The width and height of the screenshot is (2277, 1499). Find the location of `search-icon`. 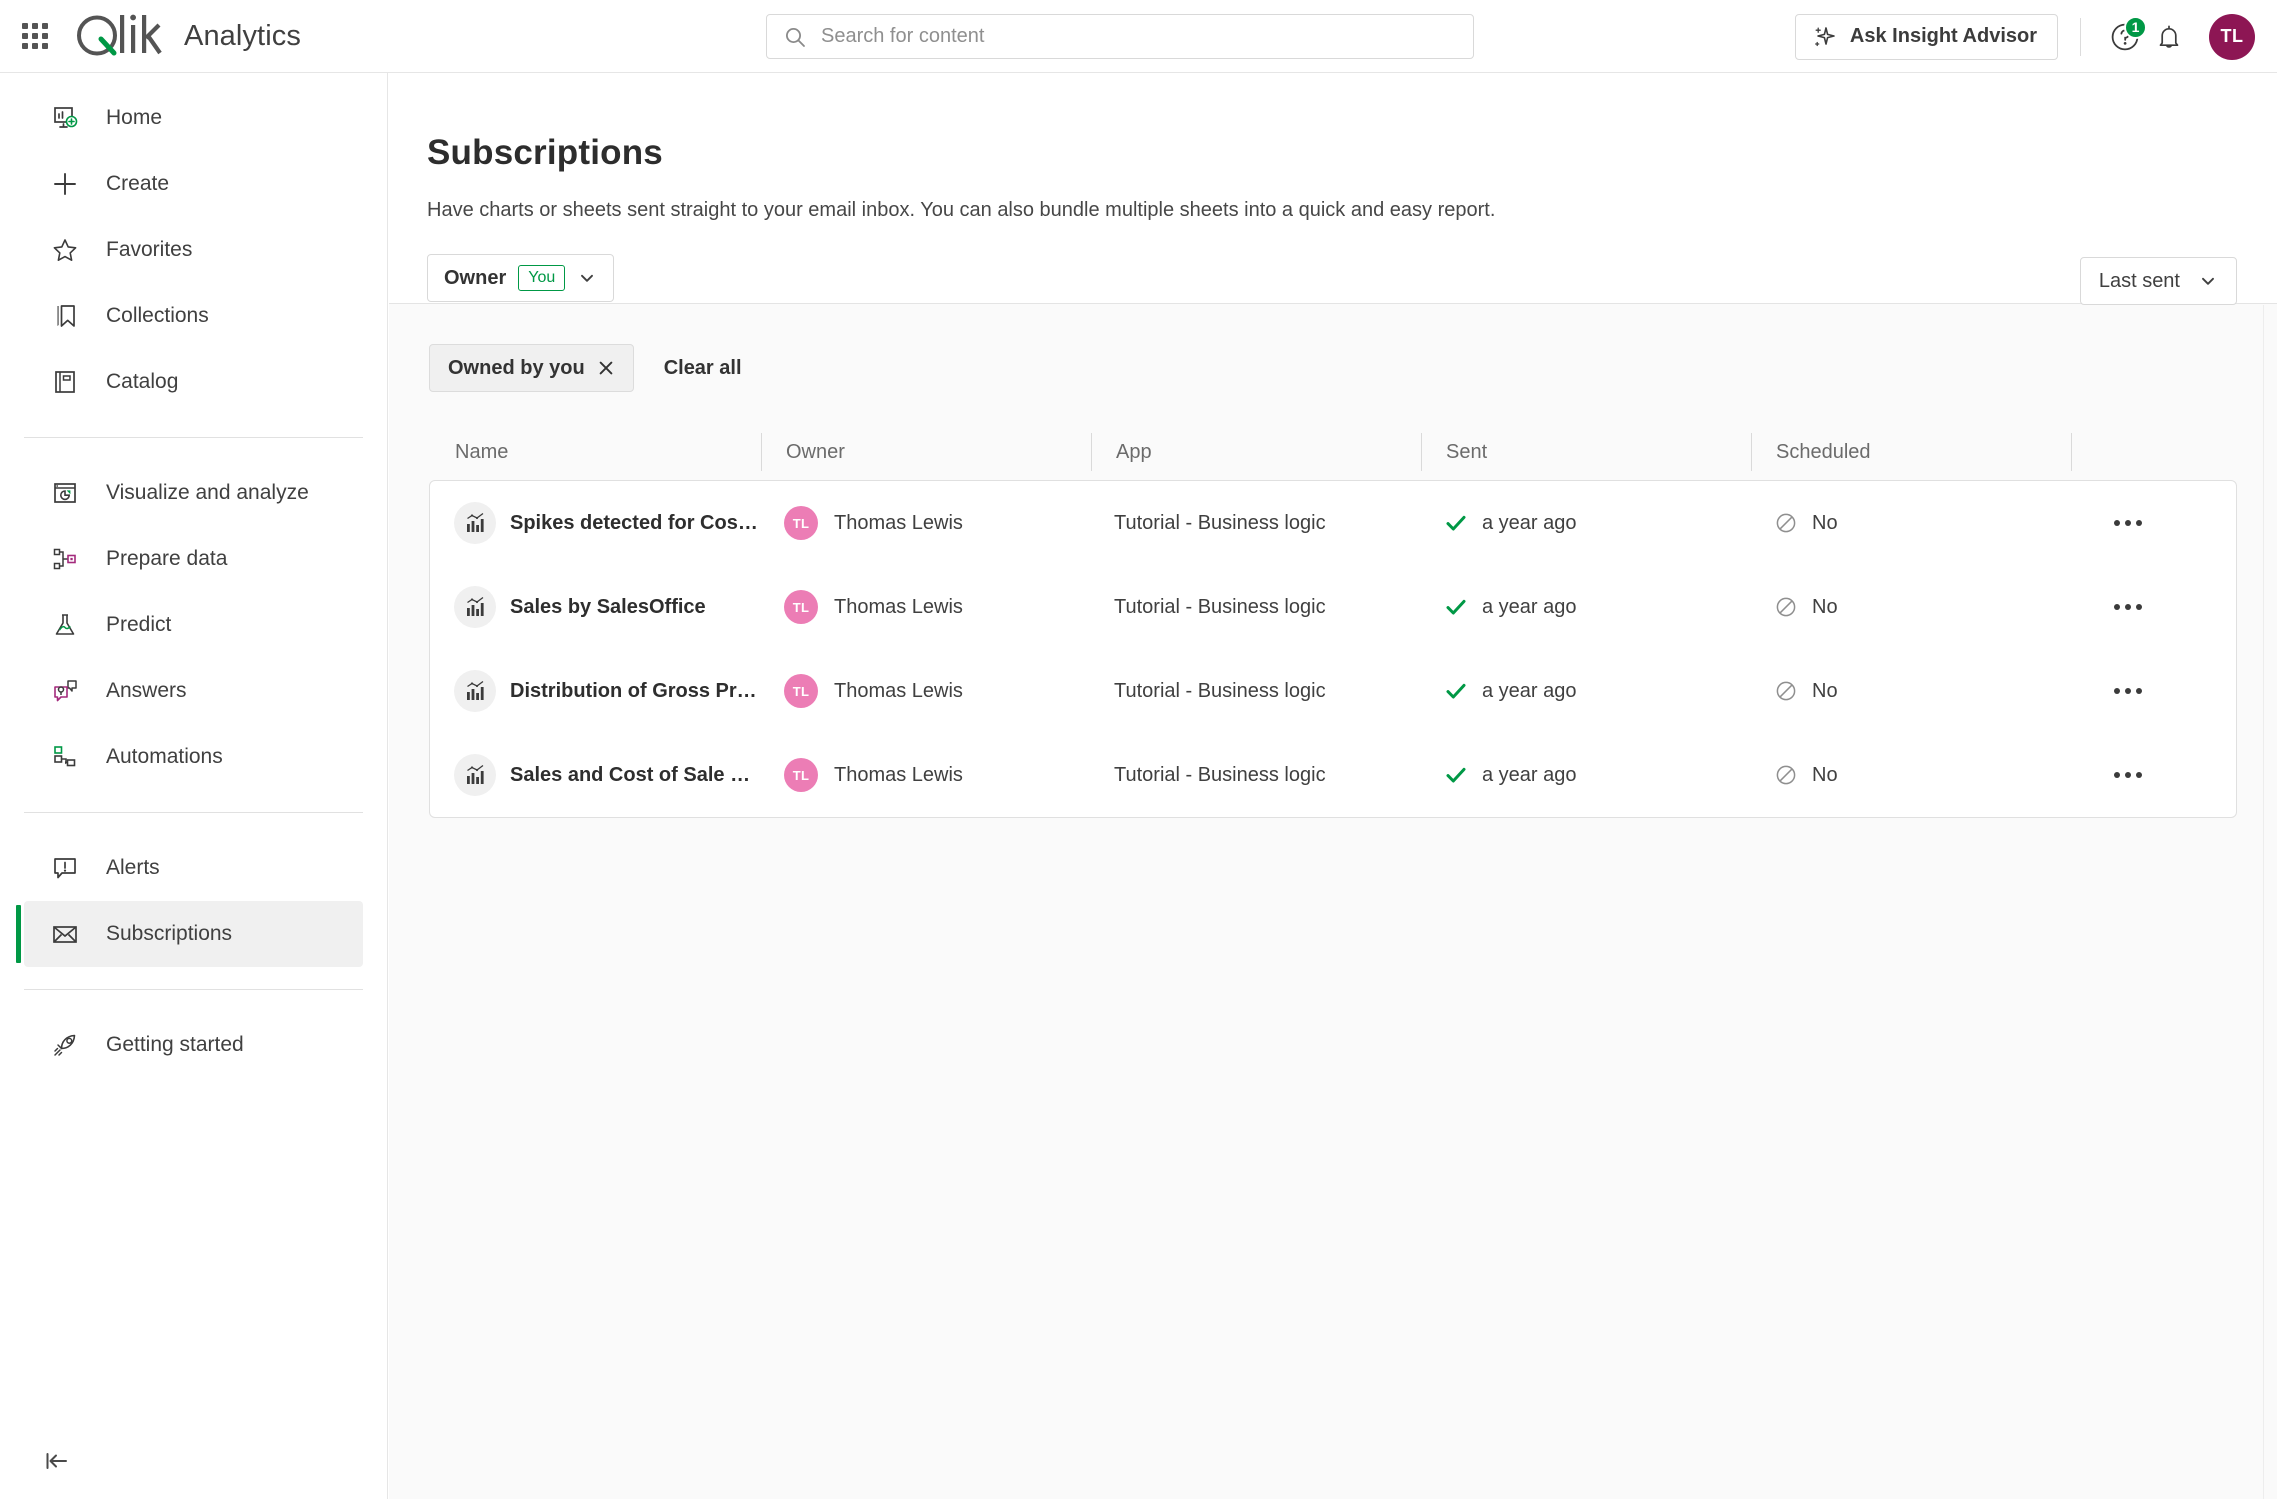

search-icon is located at coordinates (795, 37).